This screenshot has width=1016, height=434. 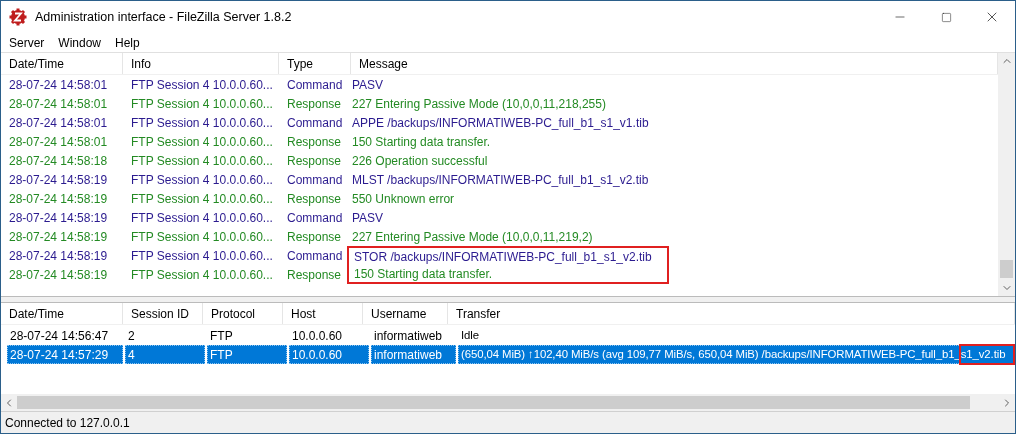 I want to click on column-header: Transfer, so click(x=731, y=313).